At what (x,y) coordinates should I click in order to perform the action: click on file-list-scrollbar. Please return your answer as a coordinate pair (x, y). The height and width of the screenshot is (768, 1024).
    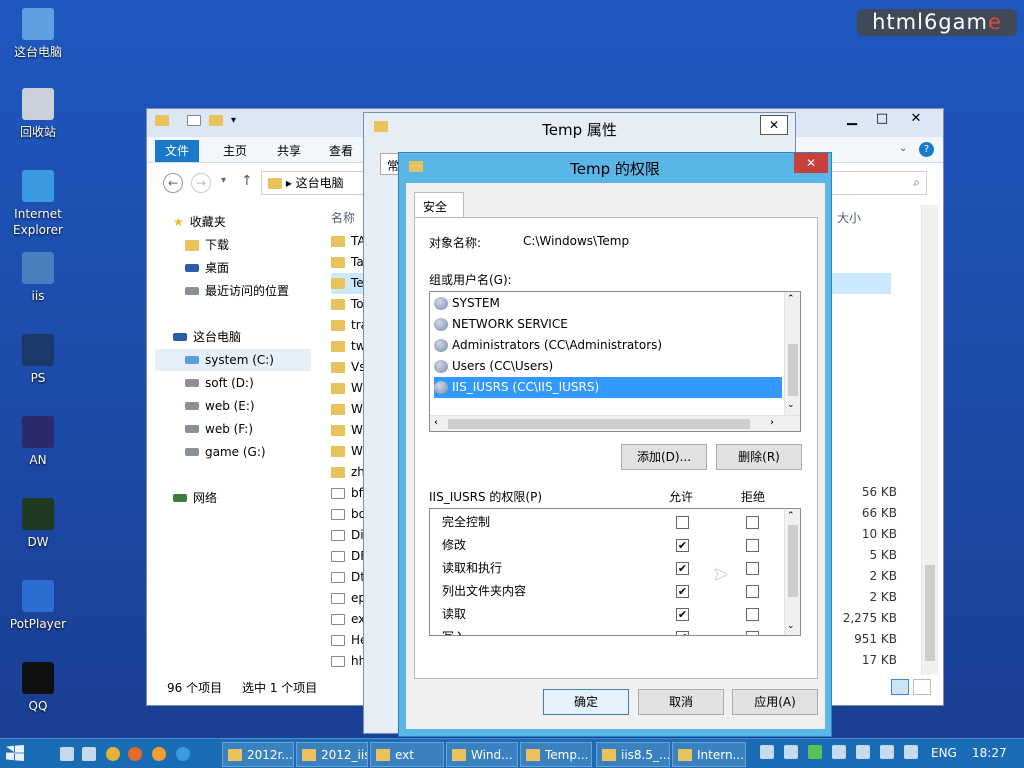
    Looking at the image, I should click on (929, 440).